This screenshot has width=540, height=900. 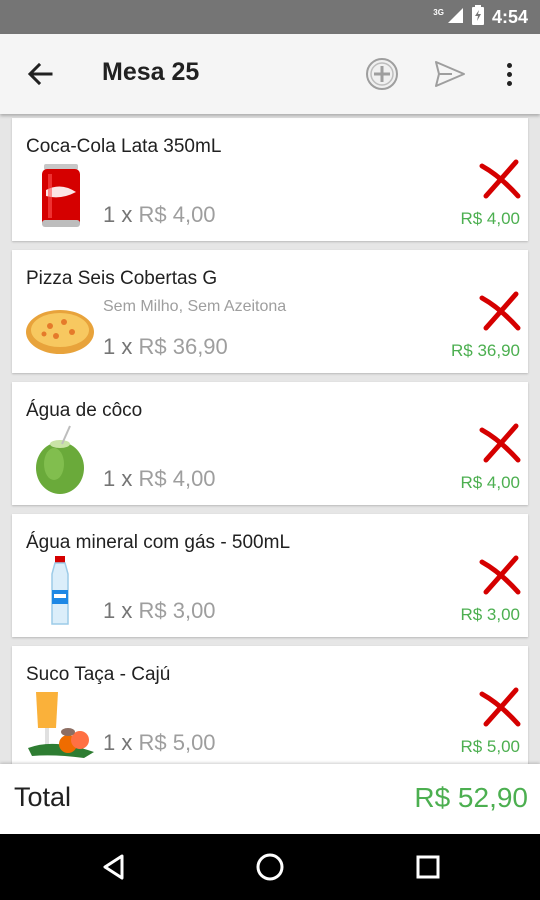 I want to click on signal-icon, so click(x=455, y=17).